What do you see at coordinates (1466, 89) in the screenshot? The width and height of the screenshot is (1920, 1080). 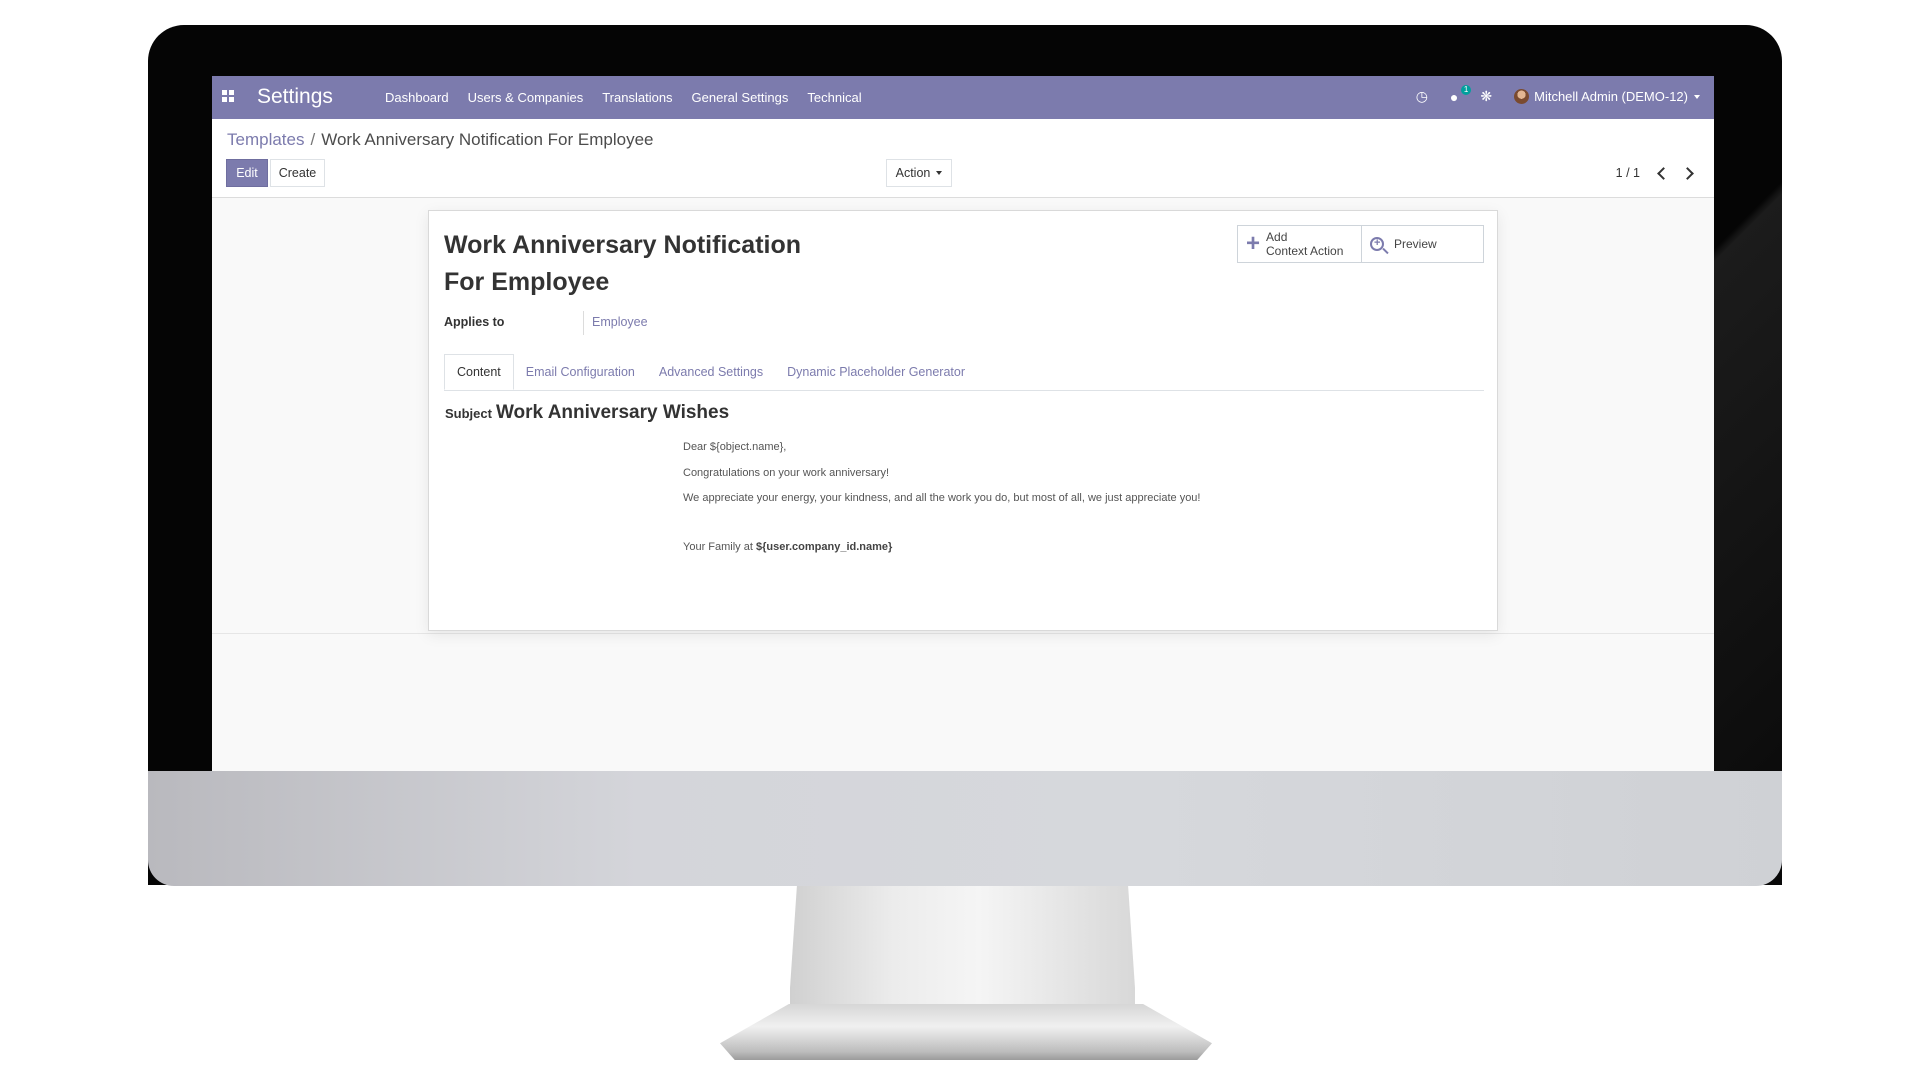 I see `chat-badge: 1` at bounding box center [1466, 89].